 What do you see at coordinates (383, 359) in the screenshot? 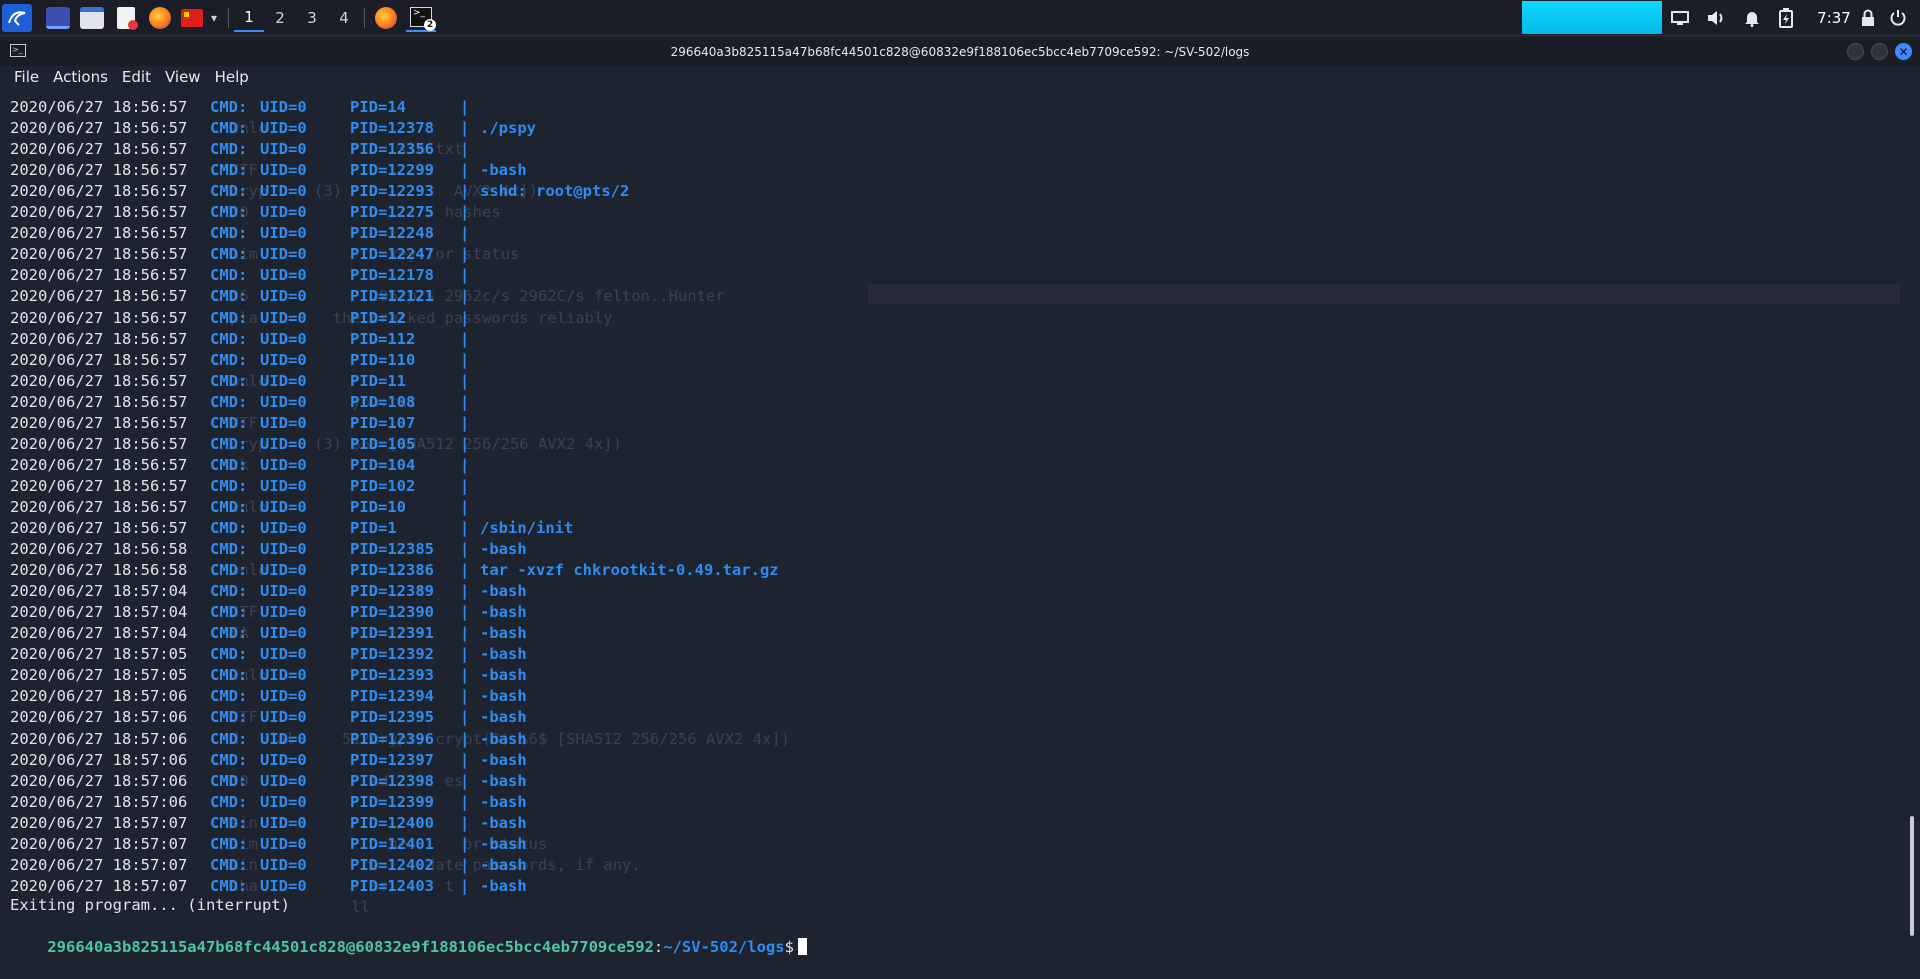
I see `pid-field: PID=110` at bounding box center [383, 359].